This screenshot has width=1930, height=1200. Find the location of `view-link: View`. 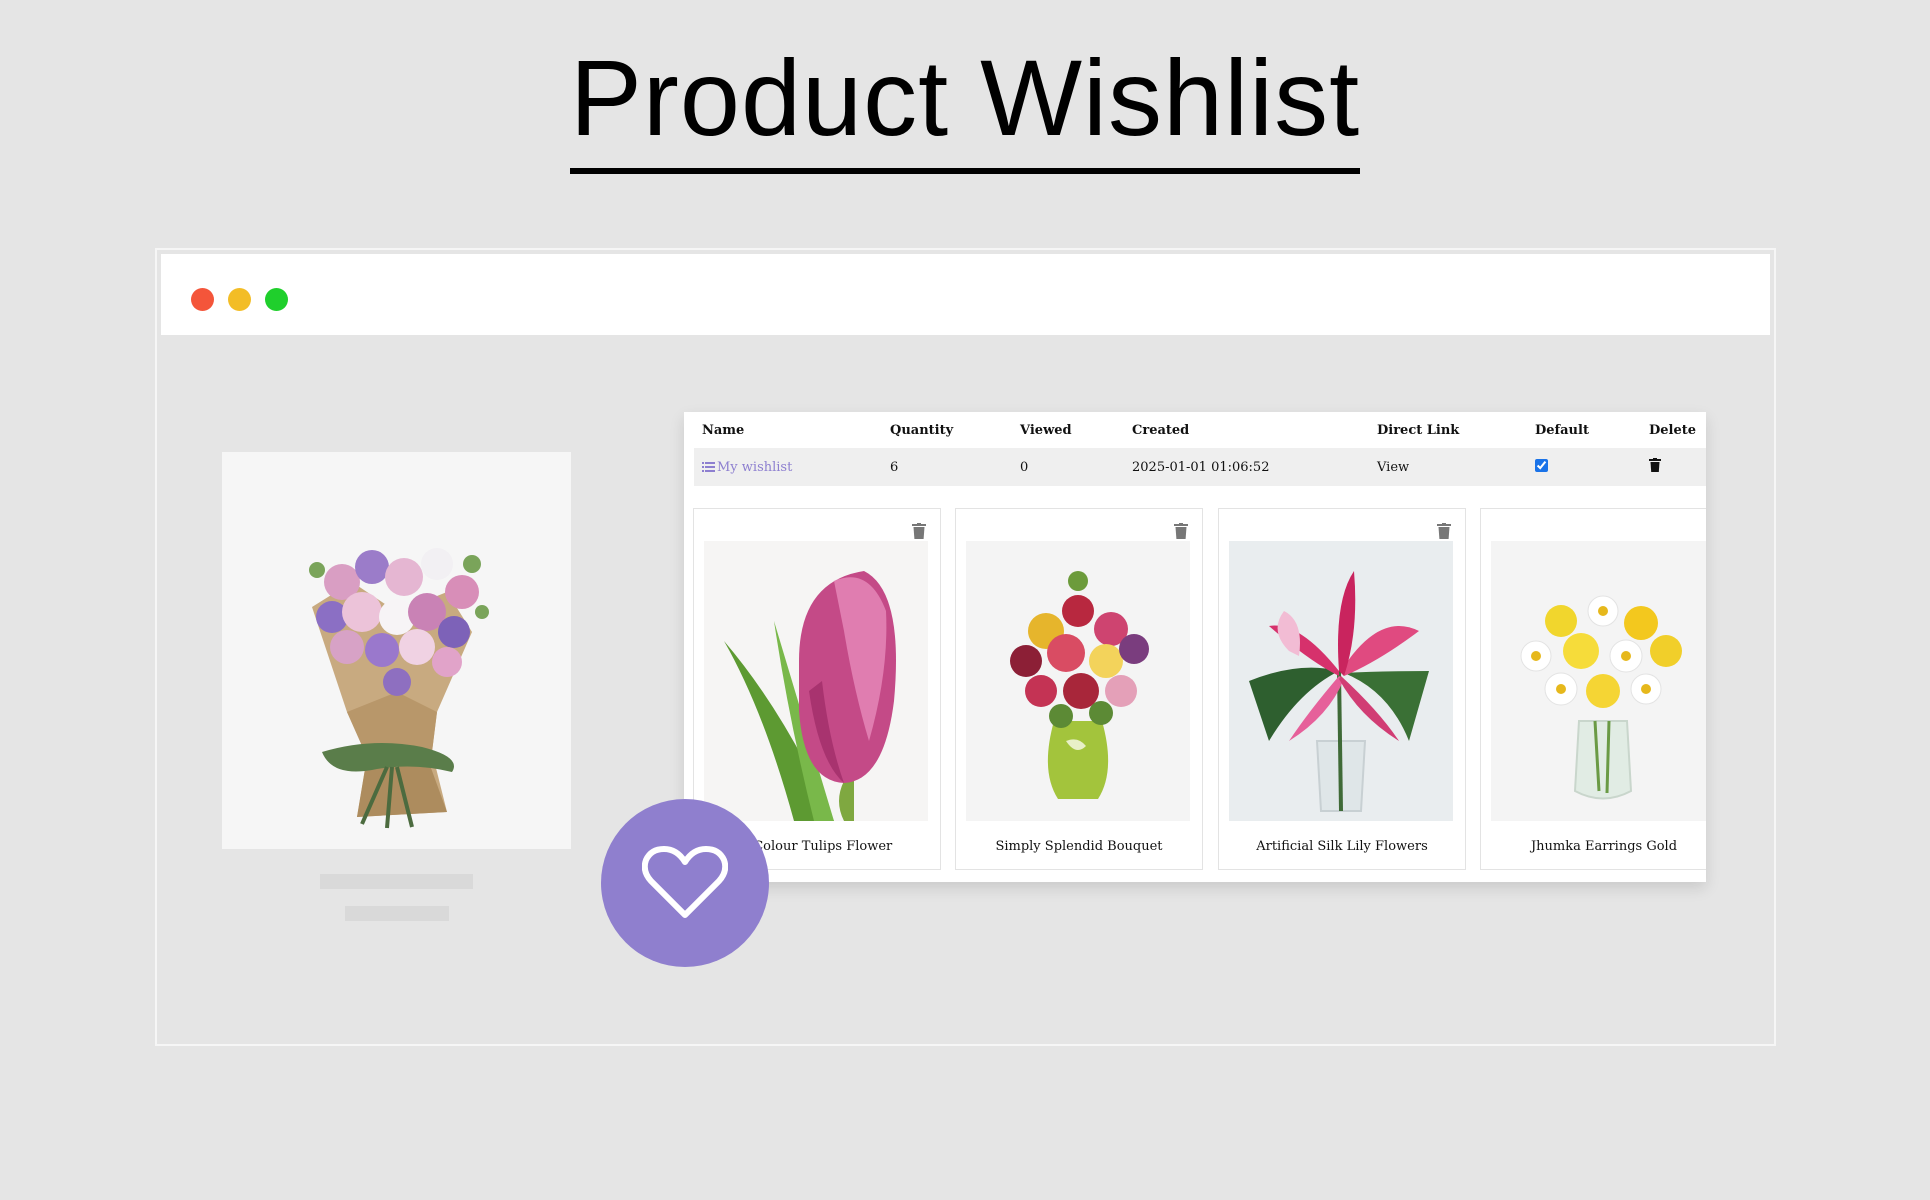

view-link: View is located at coordinates (1393, 467).